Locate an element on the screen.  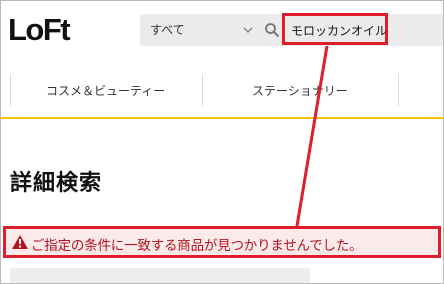
category-select-value: すべて is located at coordinates (167, 30).